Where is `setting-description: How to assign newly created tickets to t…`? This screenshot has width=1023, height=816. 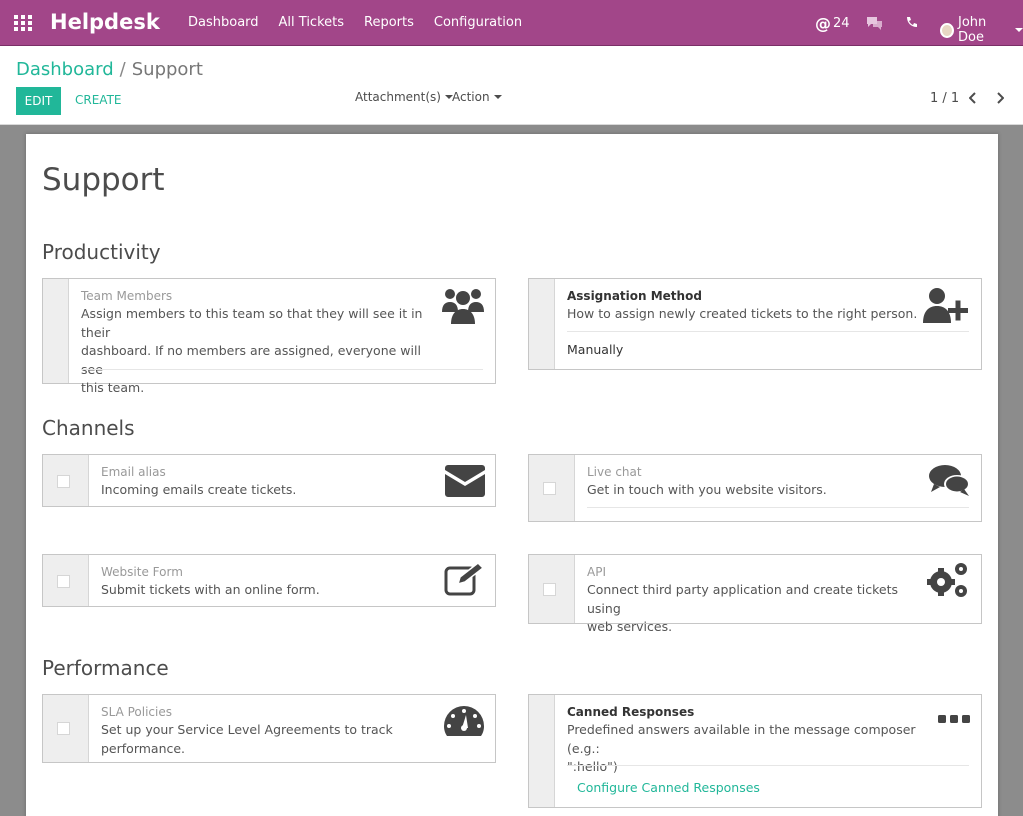 setting-description: How to assign newly created tickets to t… is located at coordinates (742, 313).